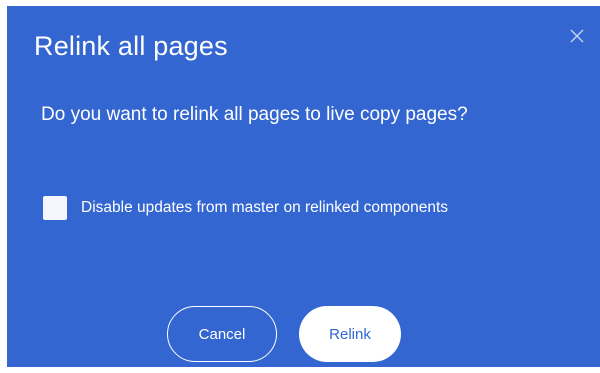  I want to click on close-icon, so click(577, 36).